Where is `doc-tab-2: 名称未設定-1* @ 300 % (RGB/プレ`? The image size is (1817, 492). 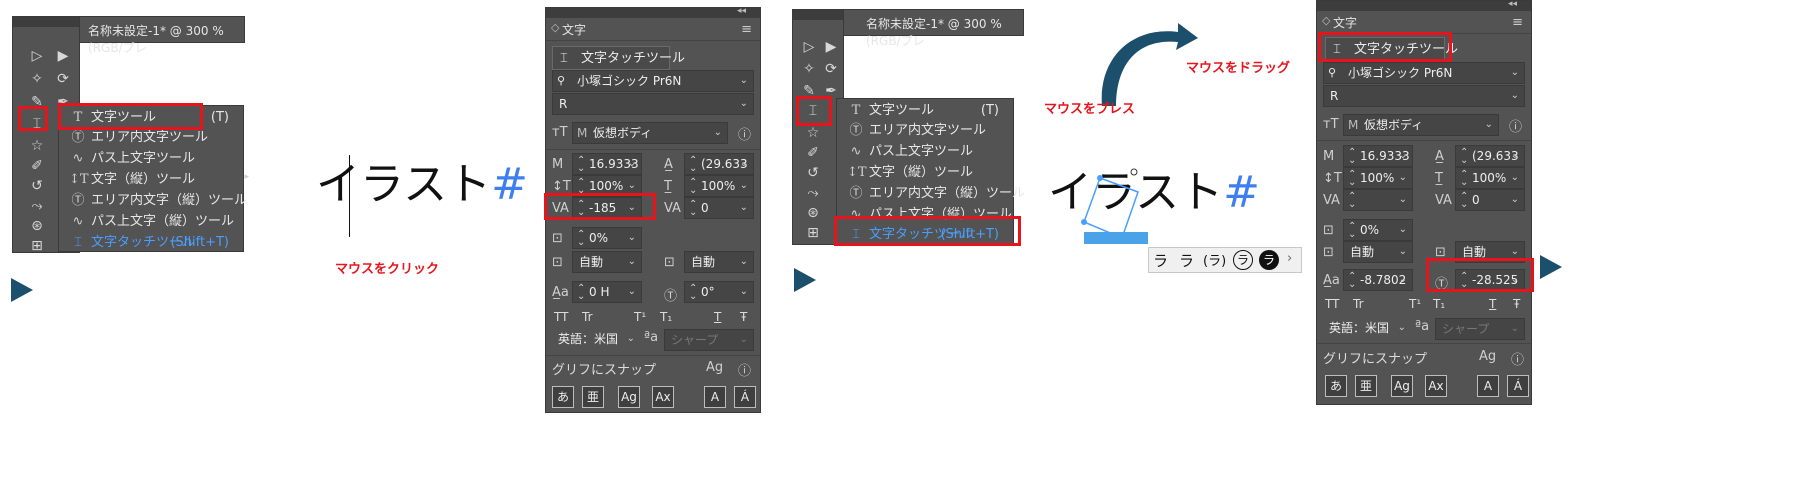
doc-tab-2: 名称未設定-1* @ 300 % (RGB/プレ is located at coordinates (934, 28).